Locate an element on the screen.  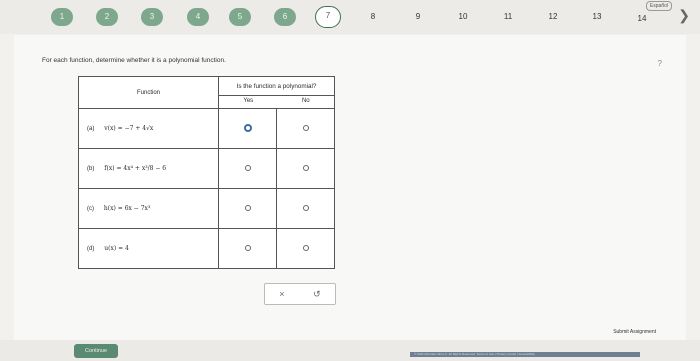
table-row: (d) u(x) = 4 is located at coordinates (206, 248).